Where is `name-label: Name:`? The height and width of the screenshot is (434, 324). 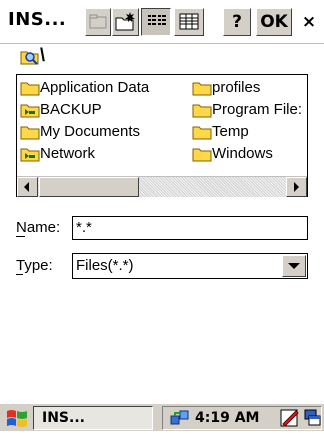 name-label: Name: is located at coordinates (38, 227).